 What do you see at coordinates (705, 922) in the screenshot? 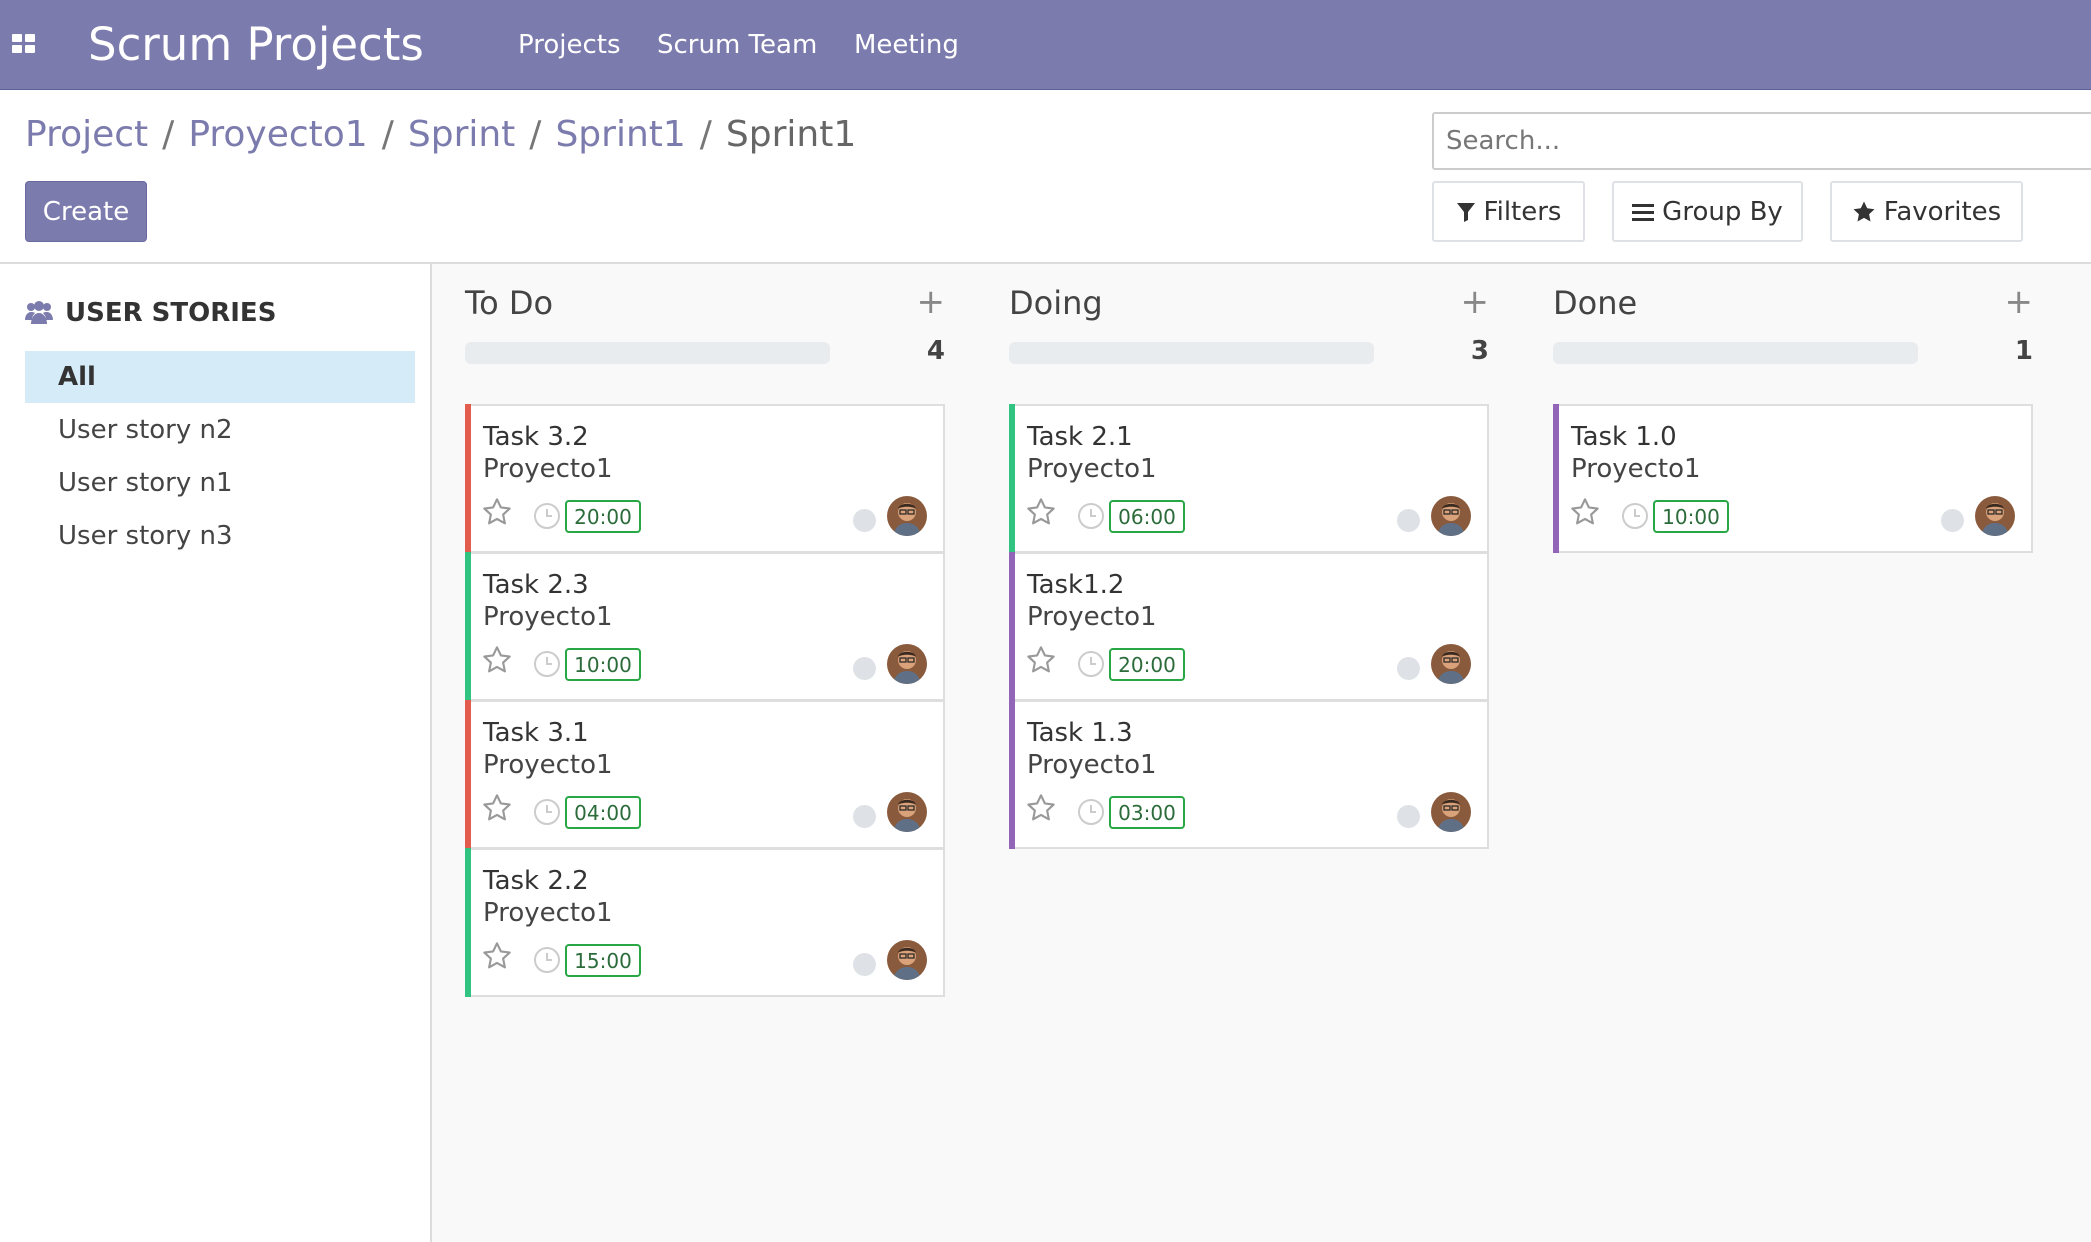
I see `kanban-card: Task 2.2 Proyecto1 15:00` at bounding box center [705, 922].